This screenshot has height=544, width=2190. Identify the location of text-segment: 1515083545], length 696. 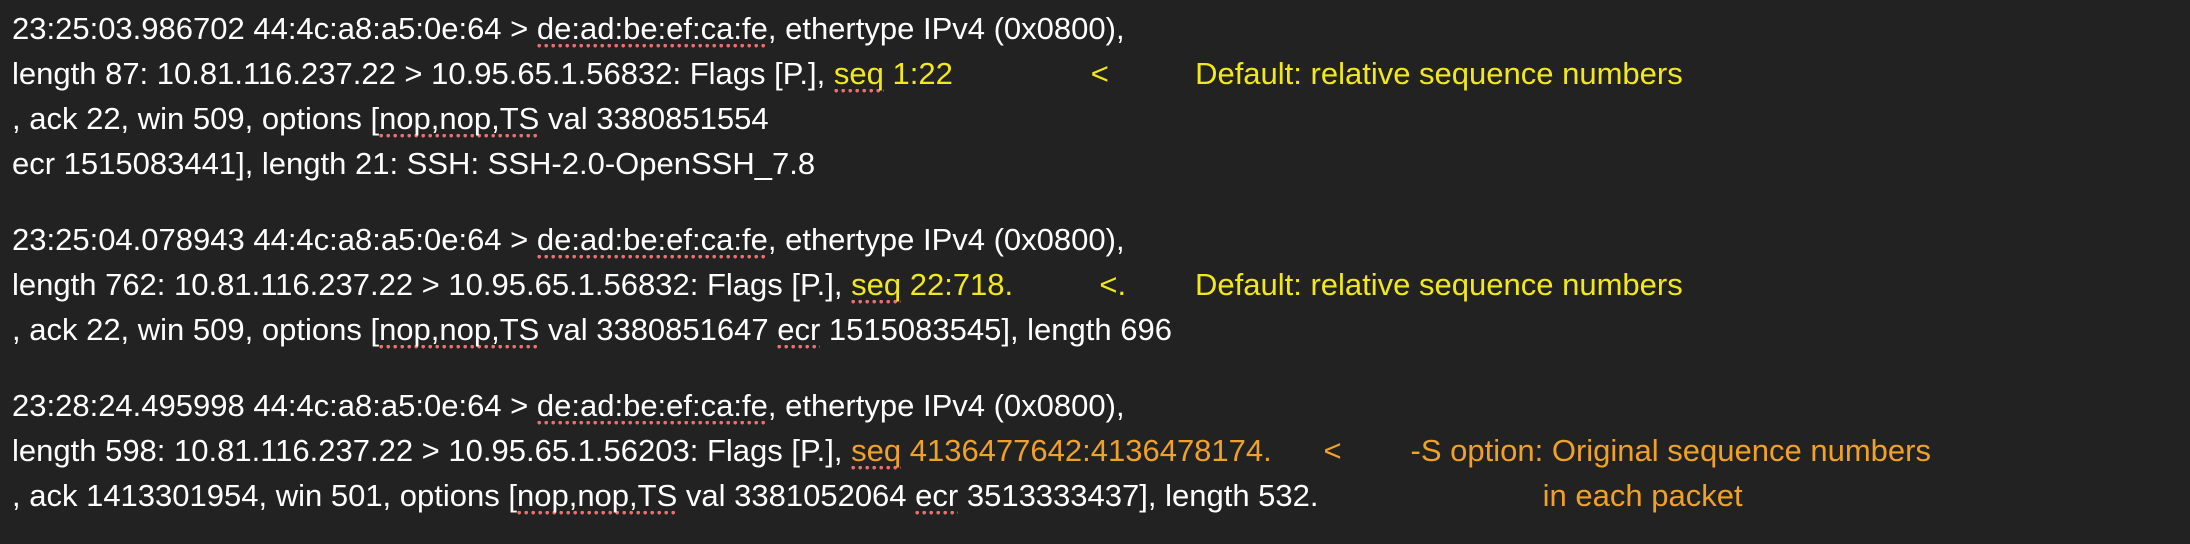
(996, 329).